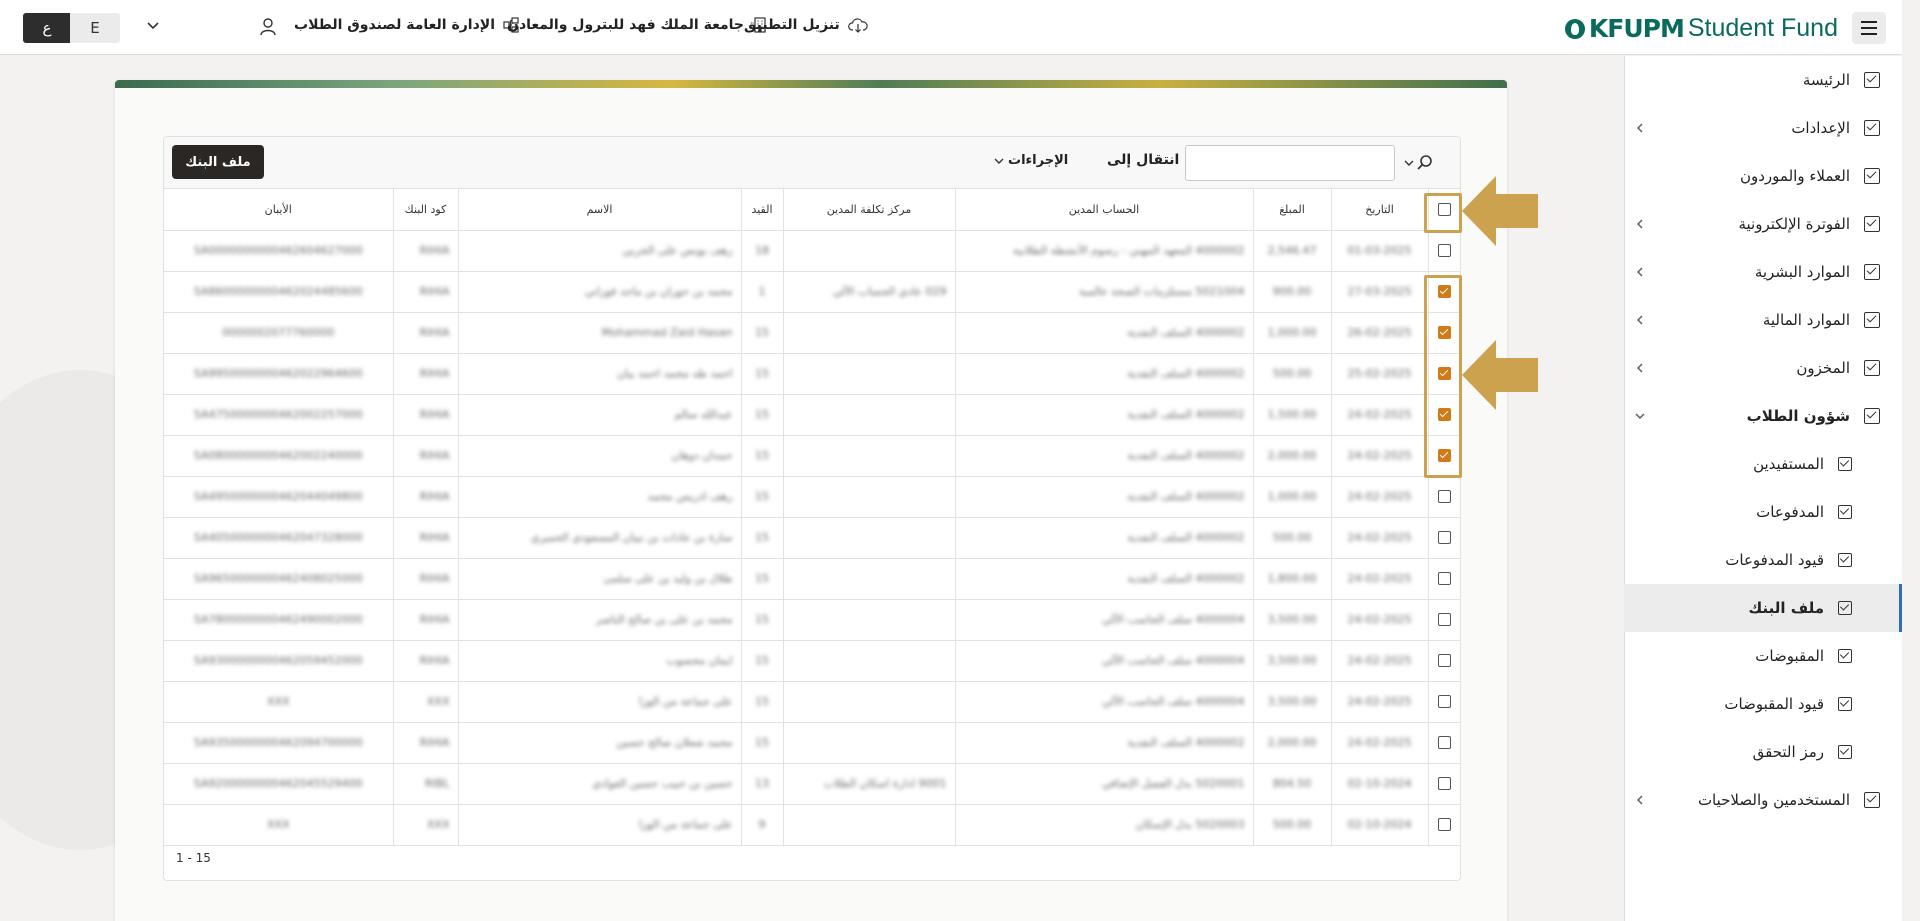 The image size is (1920, 921). What do you see at coordinates (1763, 272) in the screenshot?
I see `nav-item-human-resources: الموارد البشرية` at bounding box center [1763, 272].